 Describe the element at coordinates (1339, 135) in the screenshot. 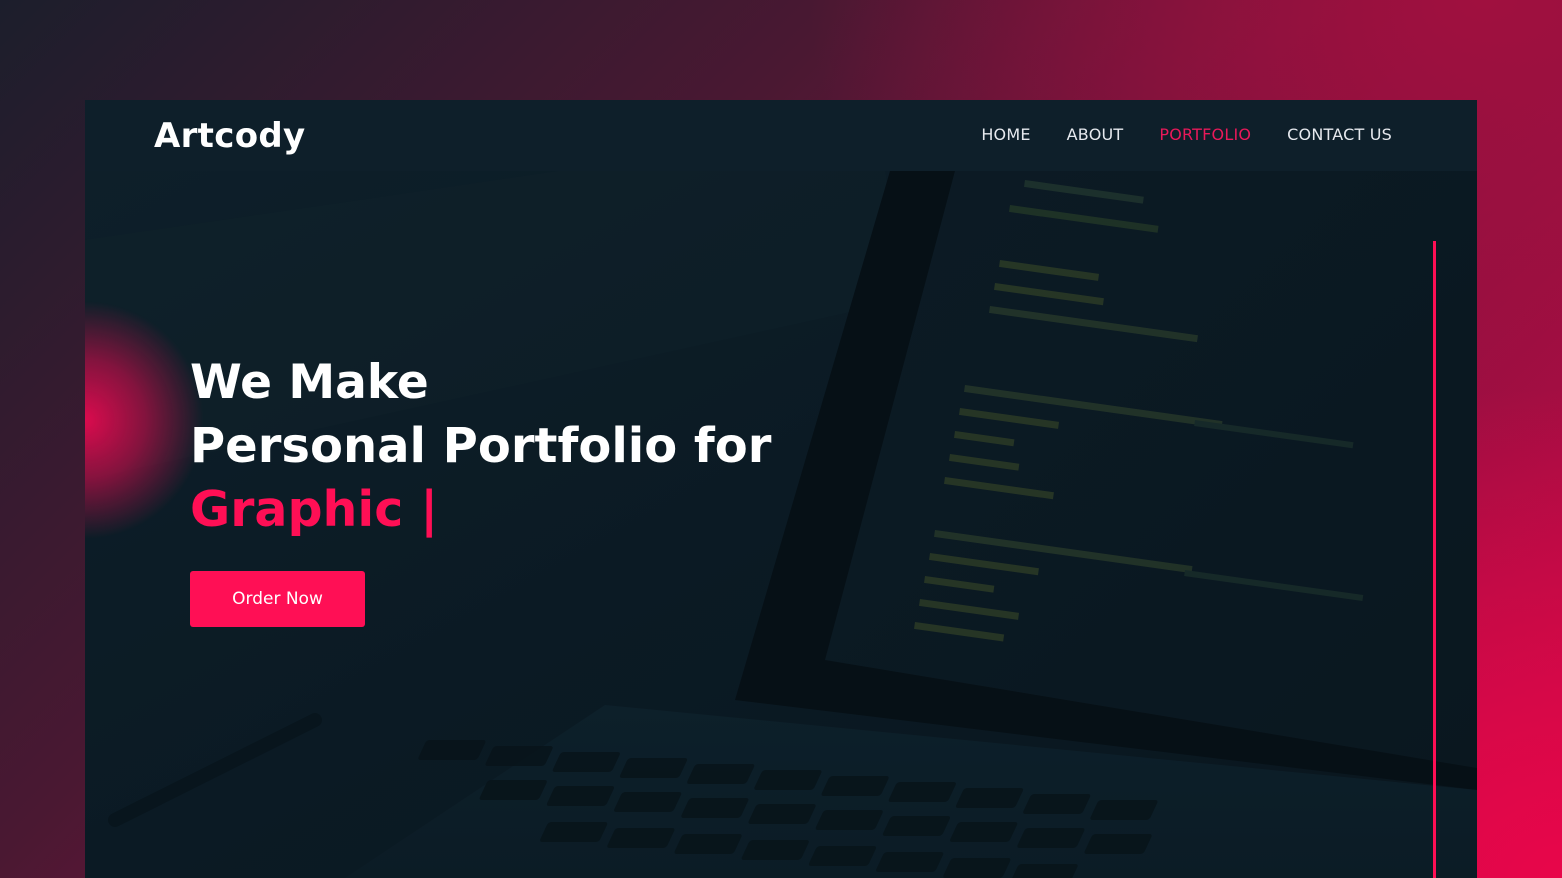

I see `nav-item-contact-us: CONTACT US` at that location.